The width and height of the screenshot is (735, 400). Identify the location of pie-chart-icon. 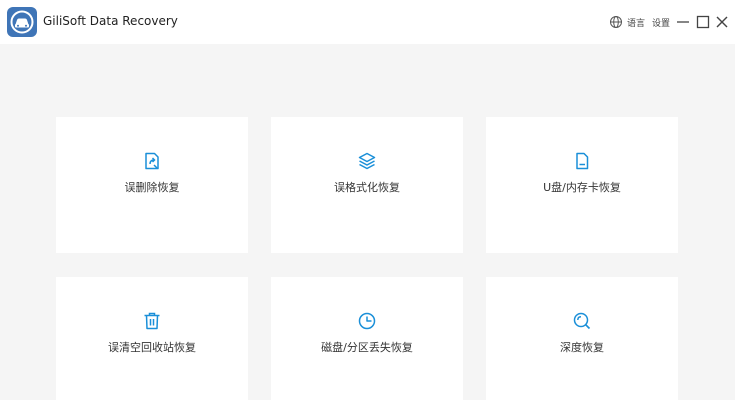
(367, 321).